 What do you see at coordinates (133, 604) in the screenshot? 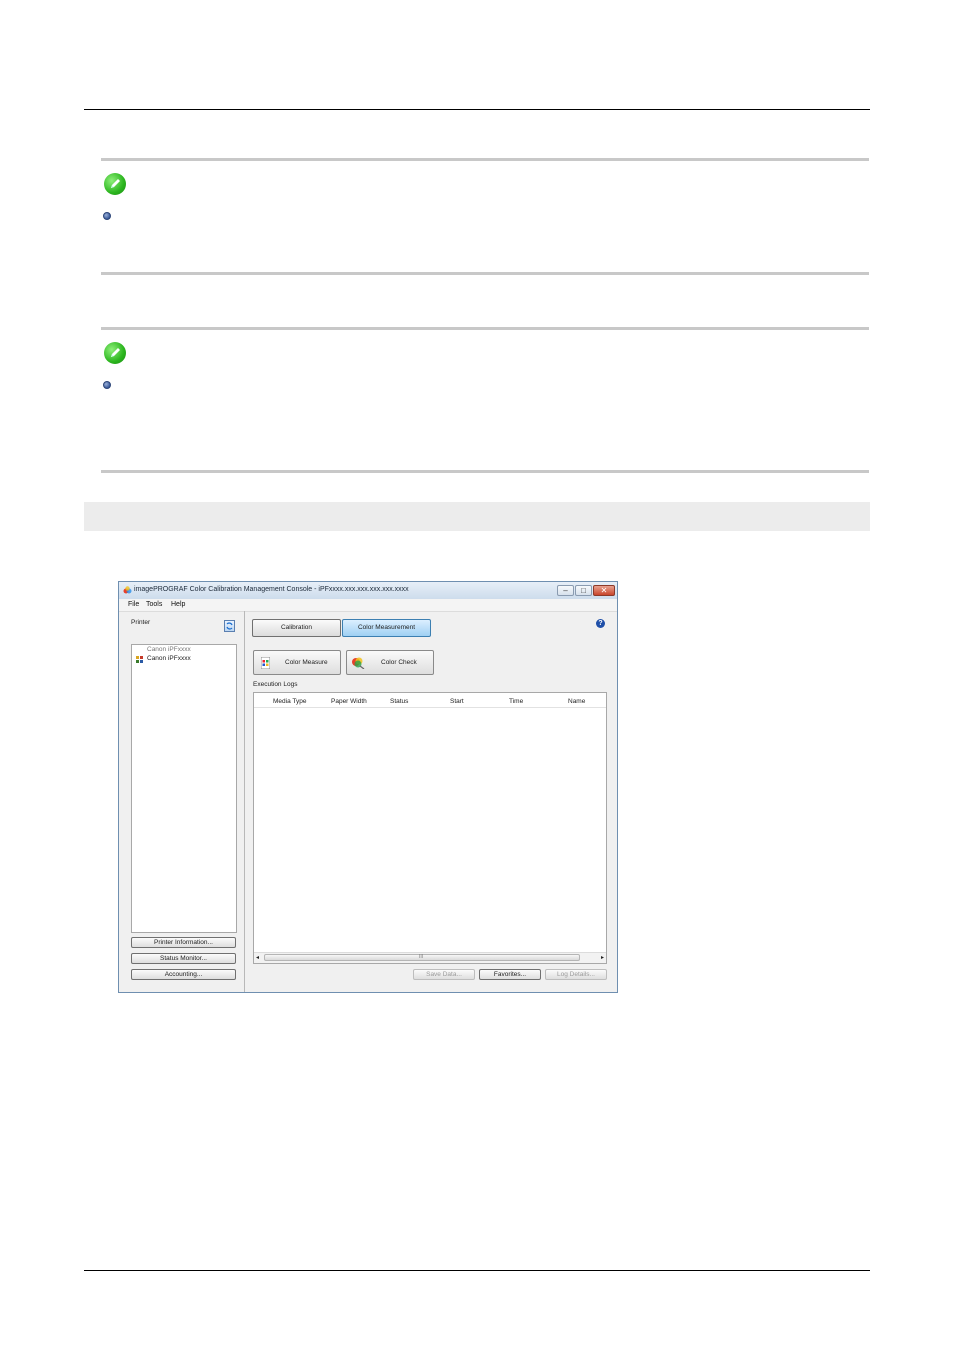
I see `menu-file: File` at bounding box center [133, 604].